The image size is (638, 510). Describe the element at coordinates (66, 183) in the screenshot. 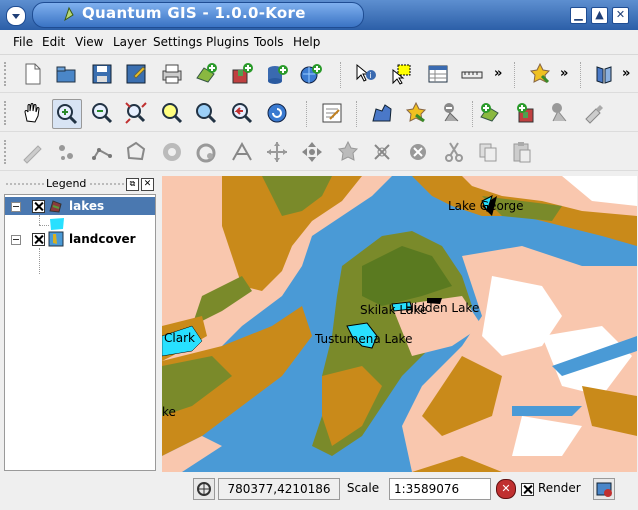

I see `legend-title: Legend` at that location.